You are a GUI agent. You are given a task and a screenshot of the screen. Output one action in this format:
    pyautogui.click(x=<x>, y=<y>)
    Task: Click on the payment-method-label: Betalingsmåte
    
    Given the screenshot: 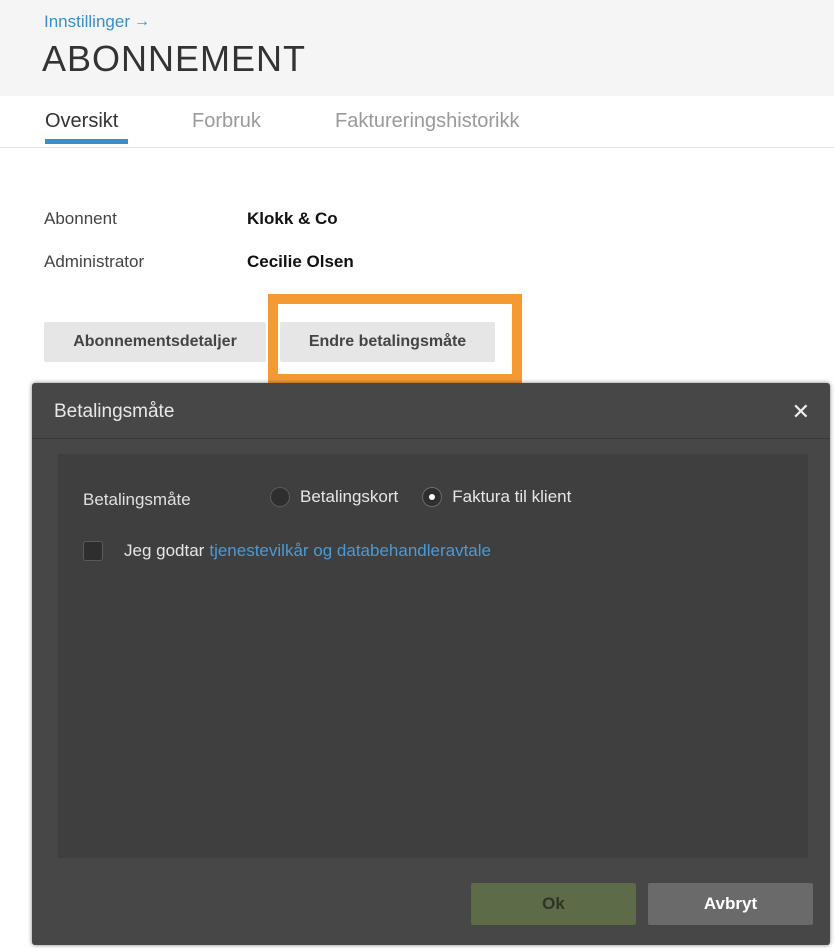 What is the action you would take?
    pyautogui.click(x=137, y=499)
    